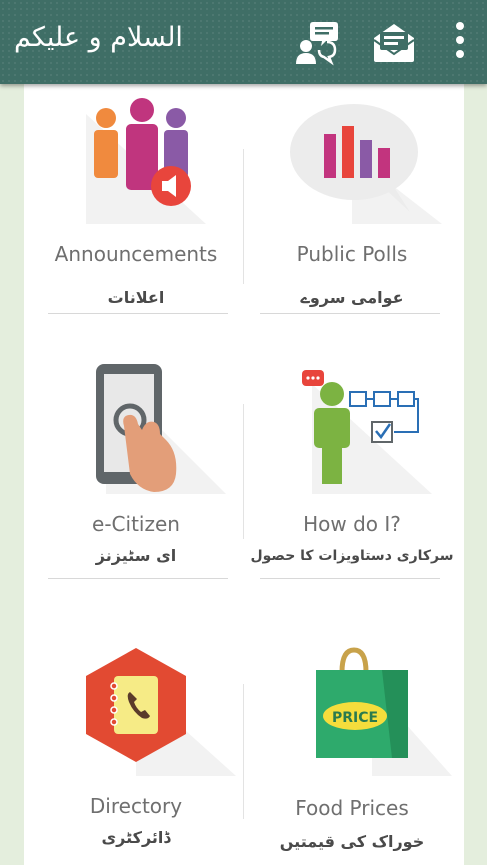 The height and width of the screenshot is (865, 487). Describe the element at coordinates (366, 164) in the screenshot. I see `bar-chart-bubble-icon` at that location.